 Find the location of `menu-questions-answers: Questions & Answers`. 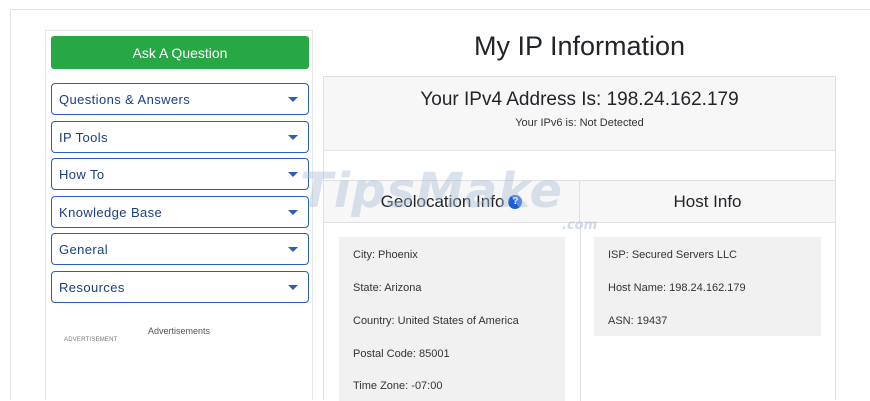

menu-questions-answers: Questions & Answers is located at coordinates (180, 99).